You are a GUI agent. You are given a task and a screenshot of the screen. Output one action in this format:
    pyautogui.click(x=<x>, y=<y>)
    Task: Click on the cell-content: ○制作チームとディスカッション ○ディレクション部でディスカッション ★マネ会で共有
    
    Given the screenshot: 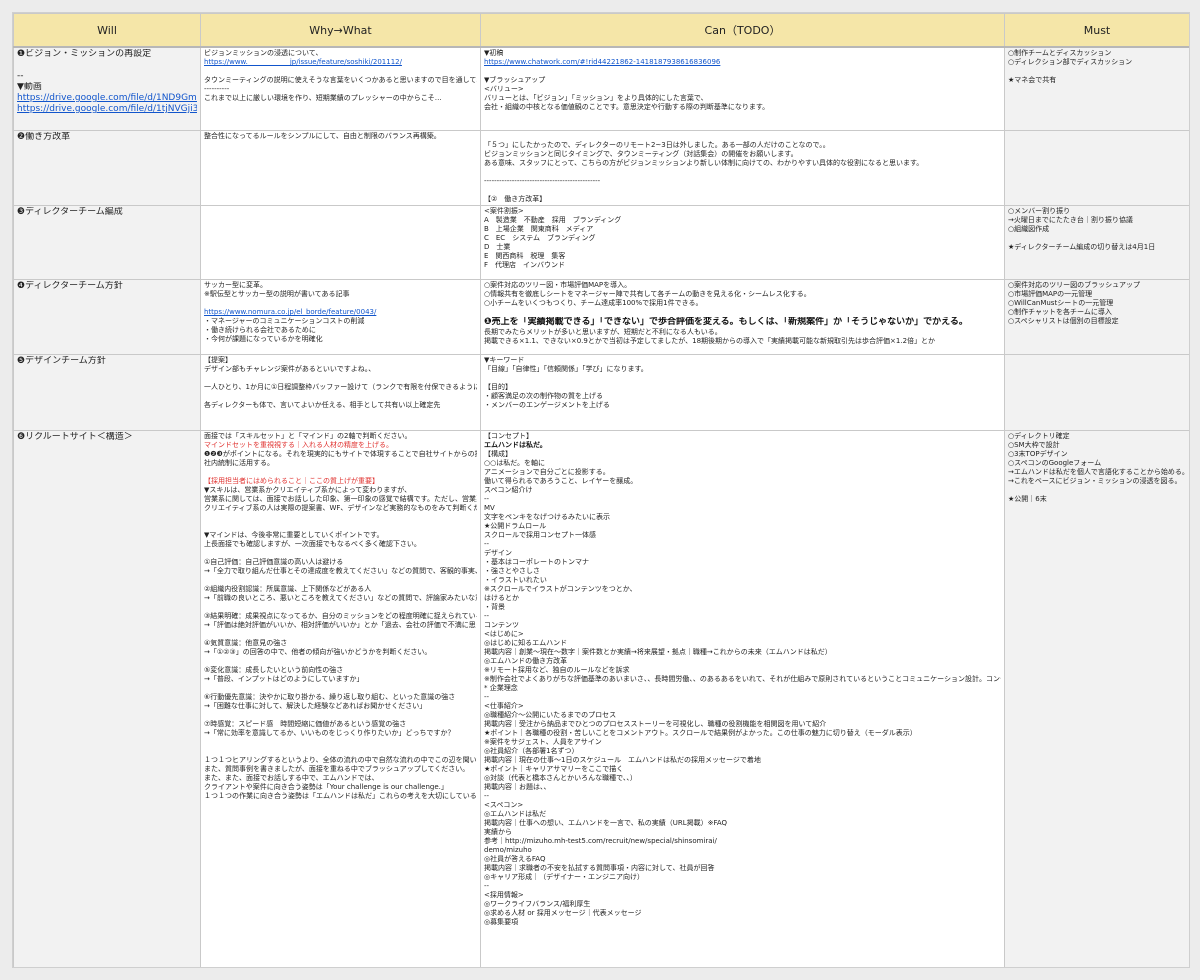 What is the action you would take?
    pyautogui.click(x=1097, y=88)
    